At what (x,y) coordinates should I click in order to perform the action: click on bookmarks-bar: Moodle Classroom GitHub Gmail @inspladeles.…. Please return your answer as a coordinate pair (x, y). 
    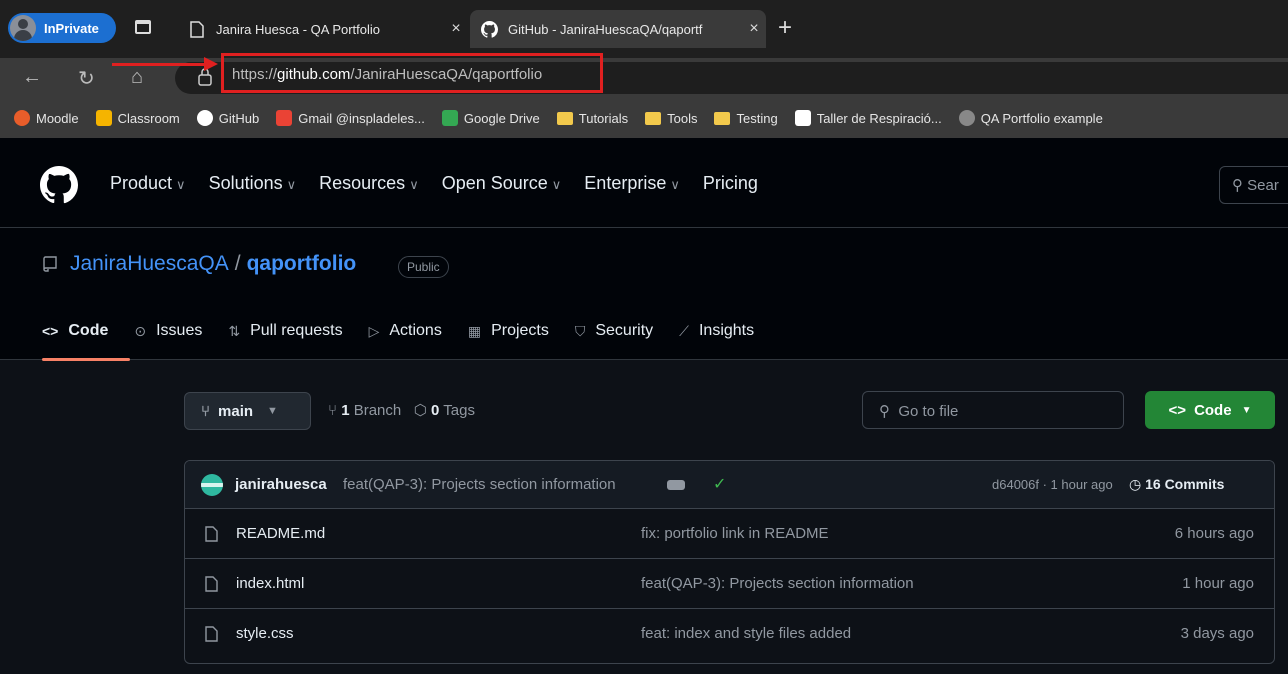
    Looking at the image, I should click on (644, 118).